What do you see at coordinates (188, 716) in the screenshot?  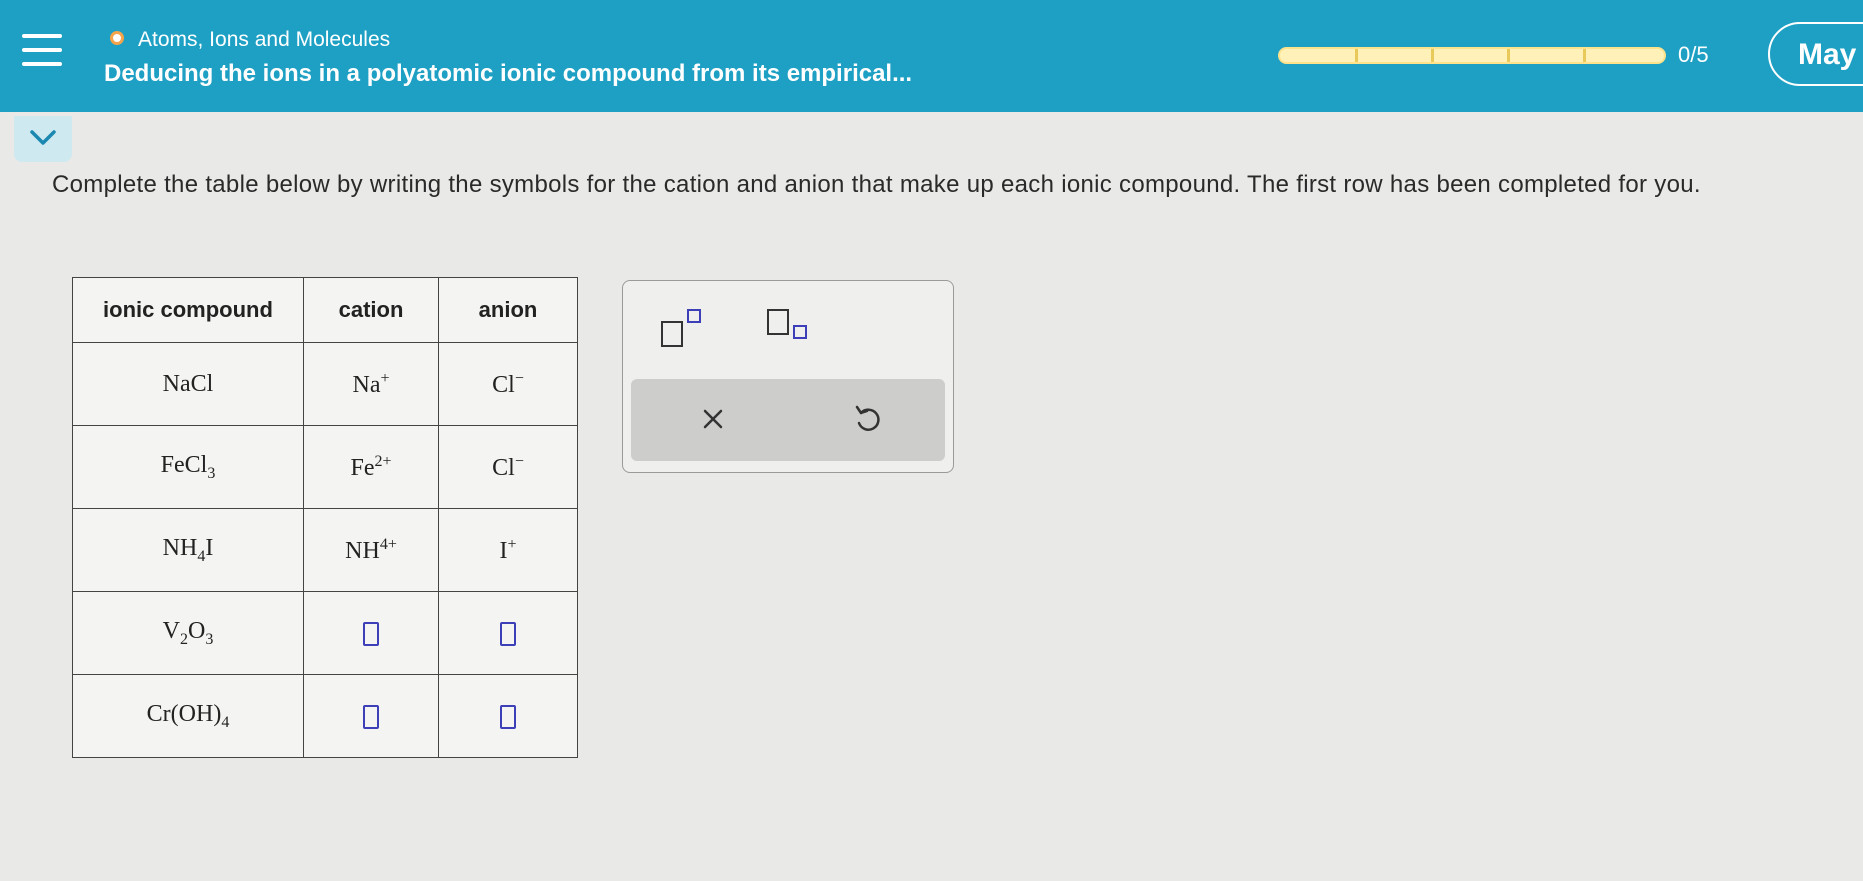 I see `compound-cell: Cr(OH)4` at bounding box center [188, 716].